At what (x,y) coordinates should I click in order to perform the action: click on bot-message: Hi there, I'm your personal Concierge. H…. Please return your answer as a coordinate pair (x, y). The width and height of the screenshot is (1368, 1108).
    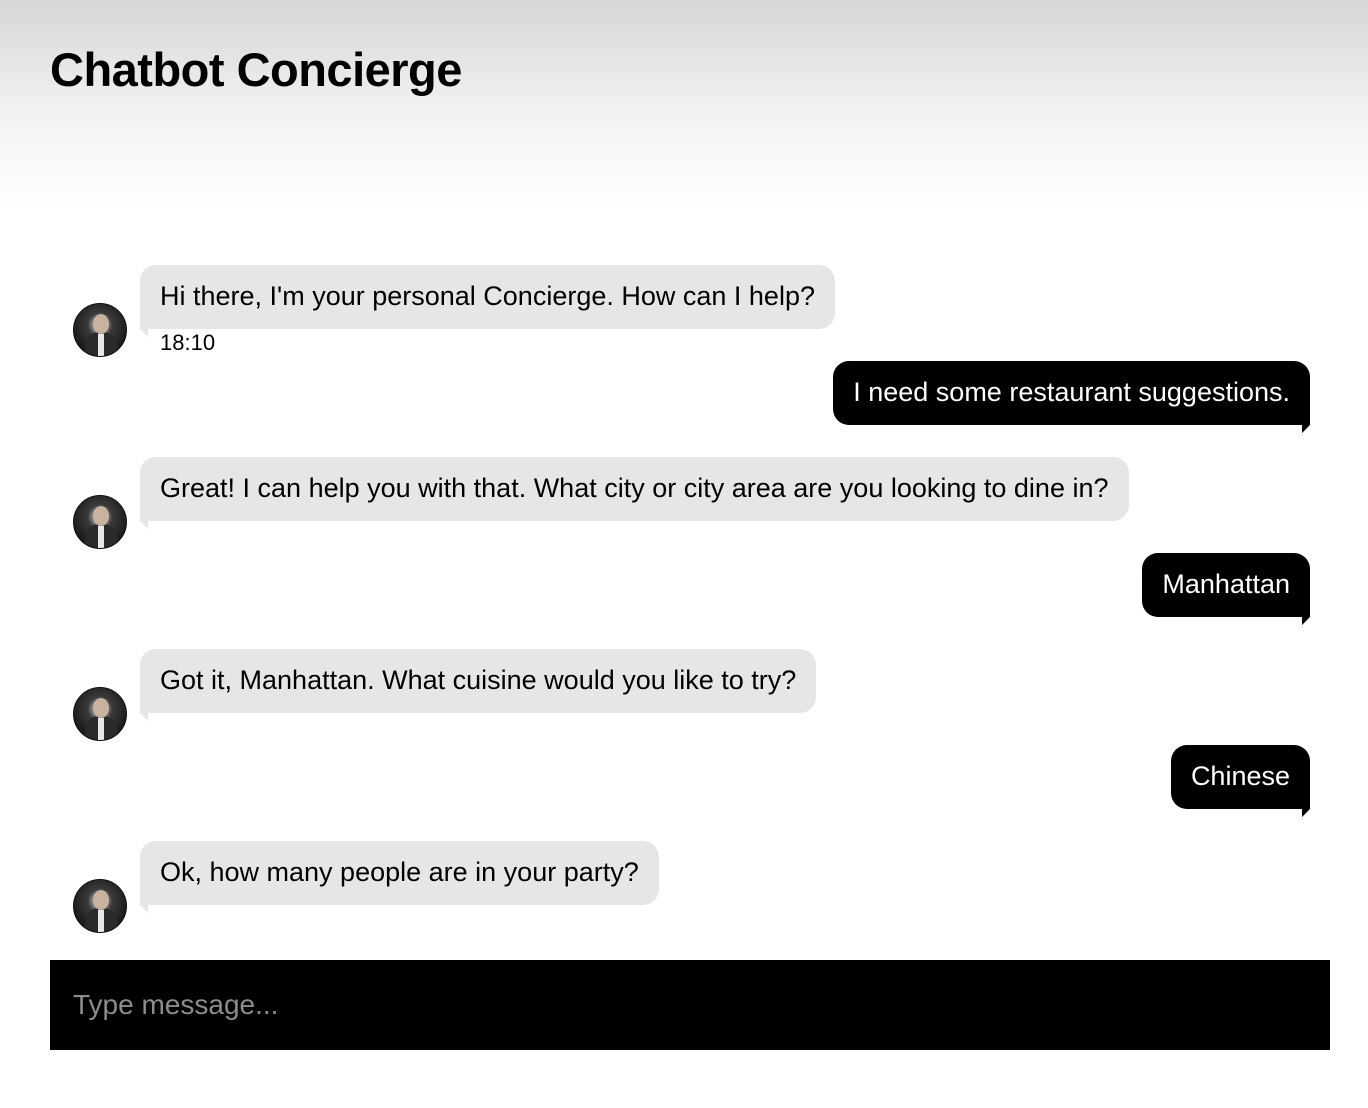
    Looking at the image, I should click on (690, 313).